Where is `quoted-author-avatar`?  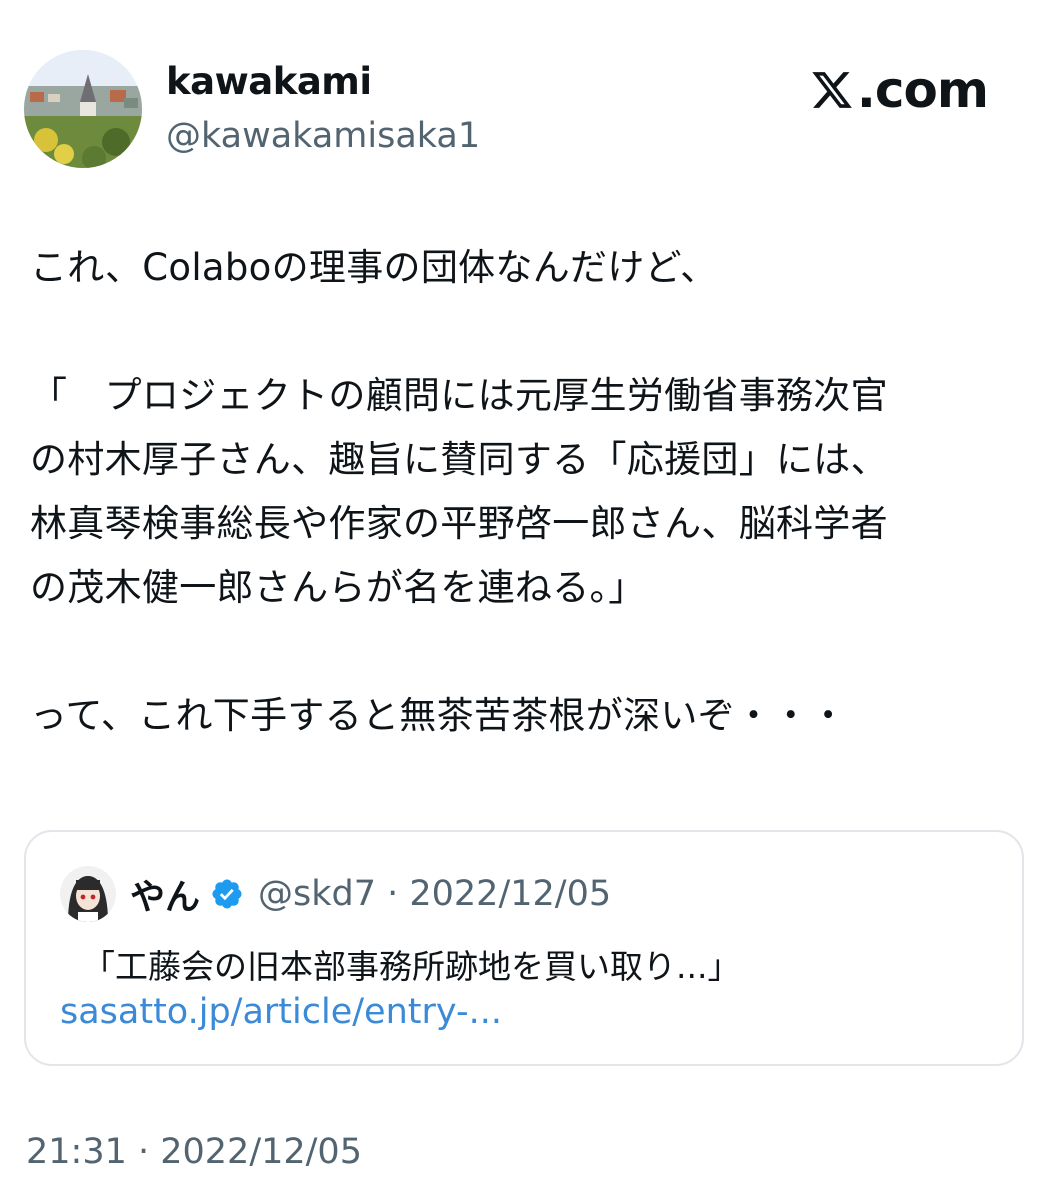 quoted-author-avatar is located at coordinates (88, 894).